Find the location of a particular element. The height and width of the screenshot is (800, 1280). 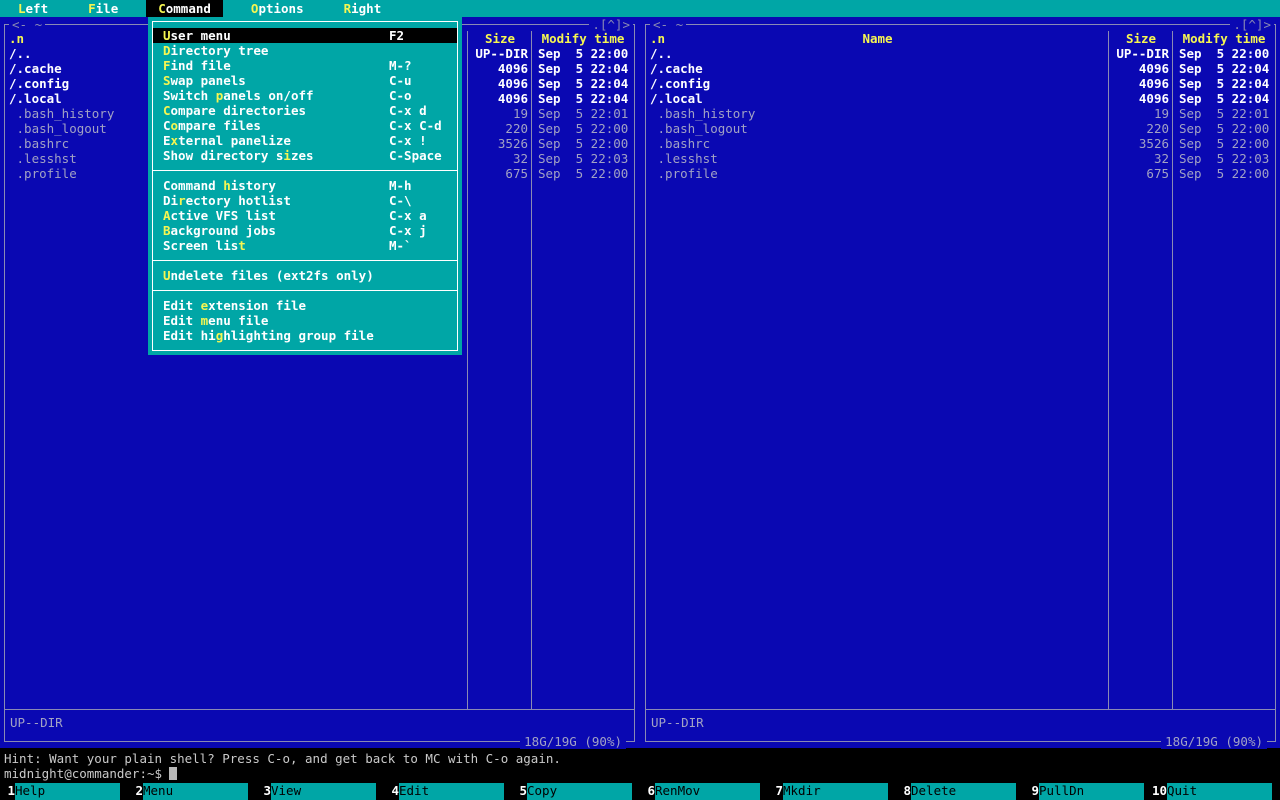

menu-item-7: External panelize C-x ! is located at coordinates (305, 140).